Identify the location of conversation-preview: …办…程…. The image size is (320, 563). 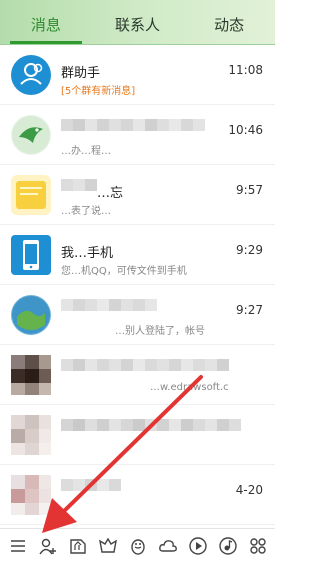
(86, 151).